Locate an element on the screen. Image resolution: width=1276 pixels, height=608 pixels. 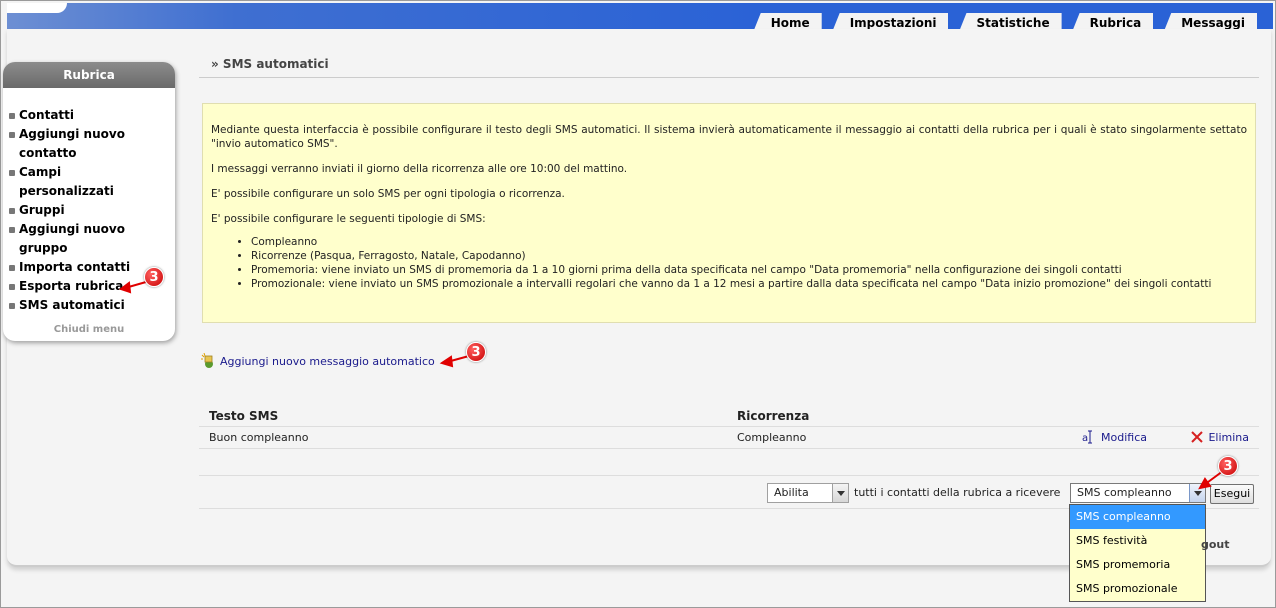
column-header-ricorrenza: Ricorrenza is located at coordinates (773, 416).